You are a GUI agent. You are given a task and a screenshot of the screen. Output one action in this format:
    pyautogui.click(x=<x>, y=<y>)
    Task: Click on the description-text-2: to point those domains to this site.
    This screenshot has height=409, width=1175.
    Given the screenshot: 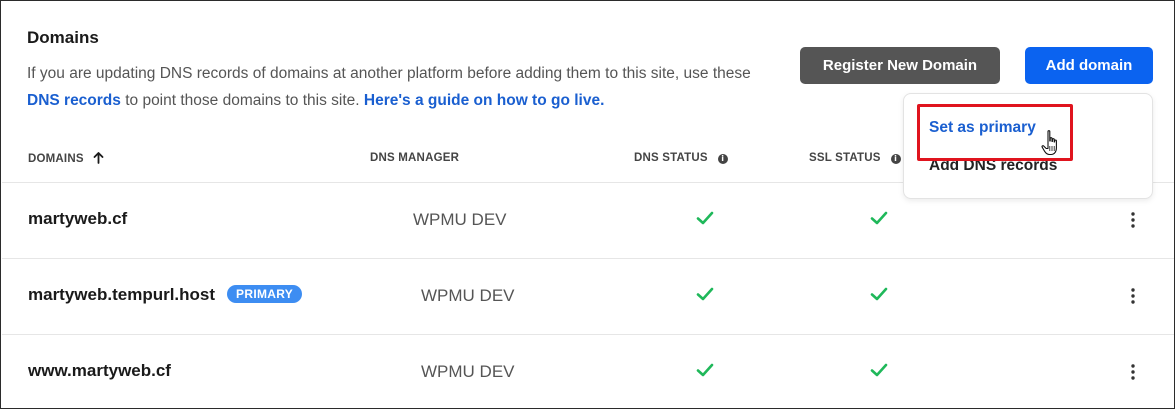 What is the action you would take?
    pyautogui.click(x=242, y=100)
    